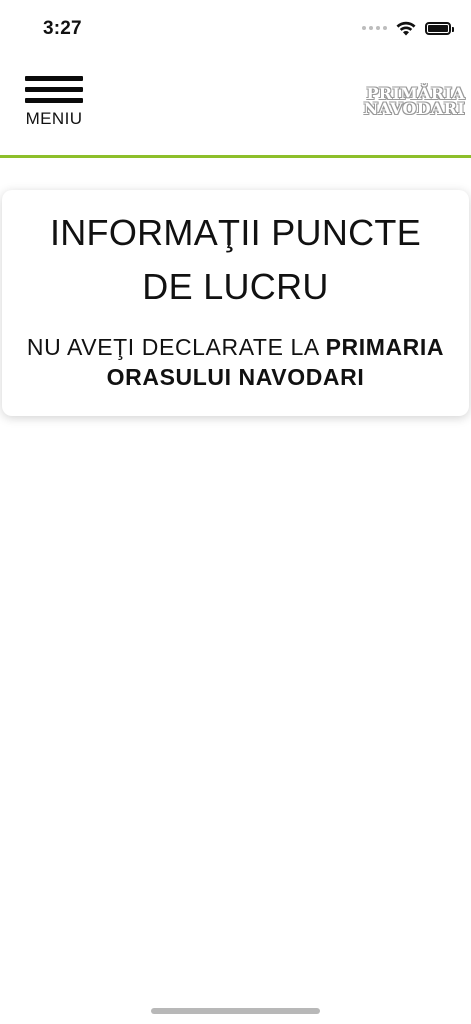 This screenshot has width=471, height=1024. What do you see at coordinates (439, 28) in the screenshot?
I see `battery-icon` at bounding box center [439, 28].